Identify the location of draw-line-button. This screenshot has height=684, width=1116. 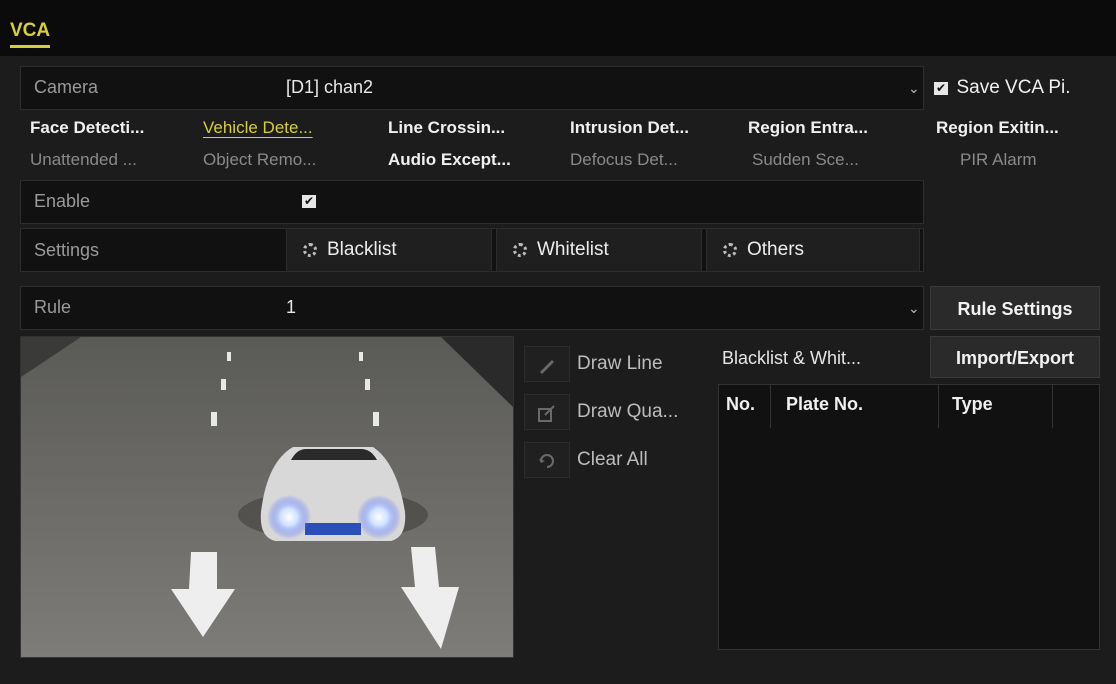
(547, 364).